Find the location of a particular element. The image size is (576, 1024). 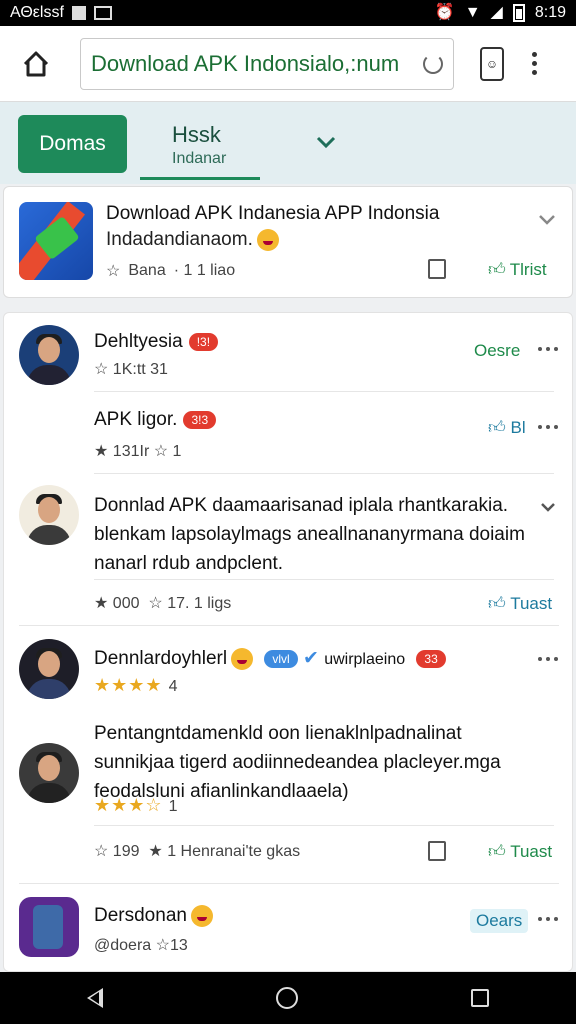

tab-hssk: Hssk Indanar is located at coordinates (200, 150).